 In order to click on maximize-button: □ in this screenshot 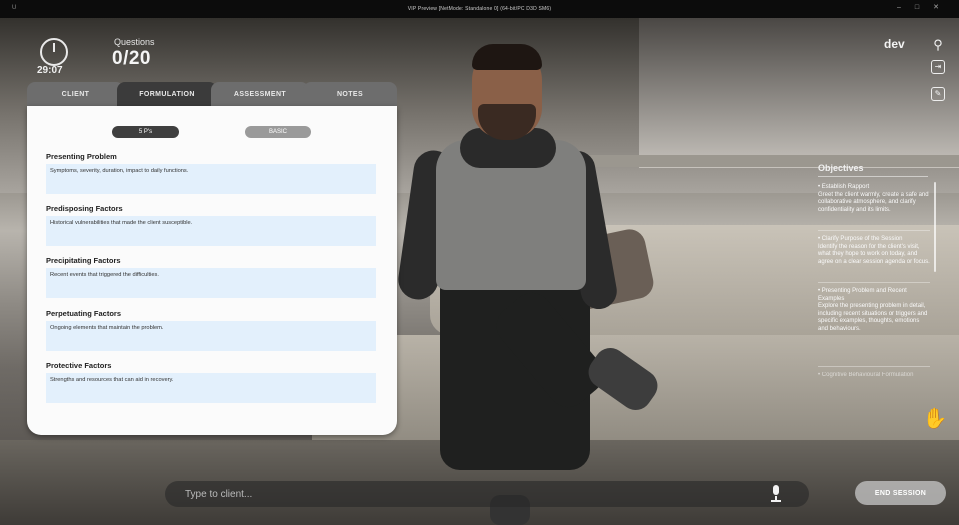, I will do `click(924, 7)`.